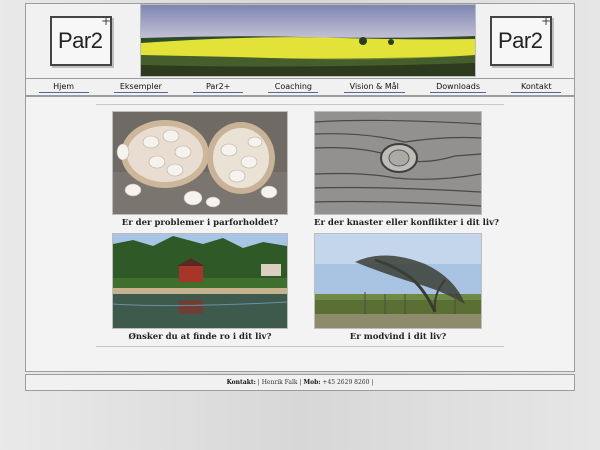 This screenshot has width=600, height=450. What do you see at coordinates (374, 87) in the screenshot?
I see `nav-vision-maal: Vision & Mål` at bounding box center [374, 87].